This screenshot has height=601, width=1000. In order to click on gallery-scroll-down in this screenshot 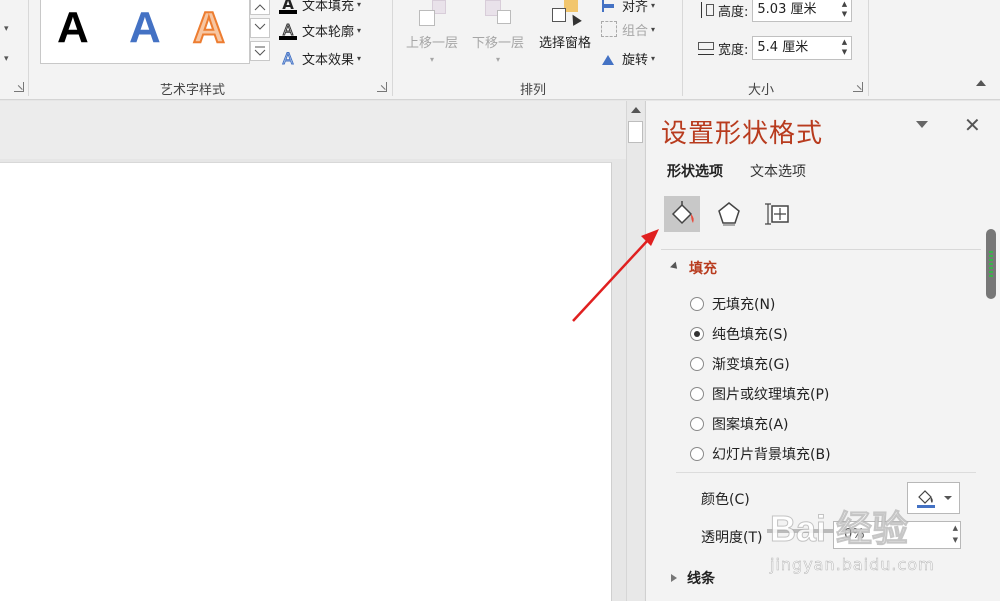, I will do `click(260, 28)`.